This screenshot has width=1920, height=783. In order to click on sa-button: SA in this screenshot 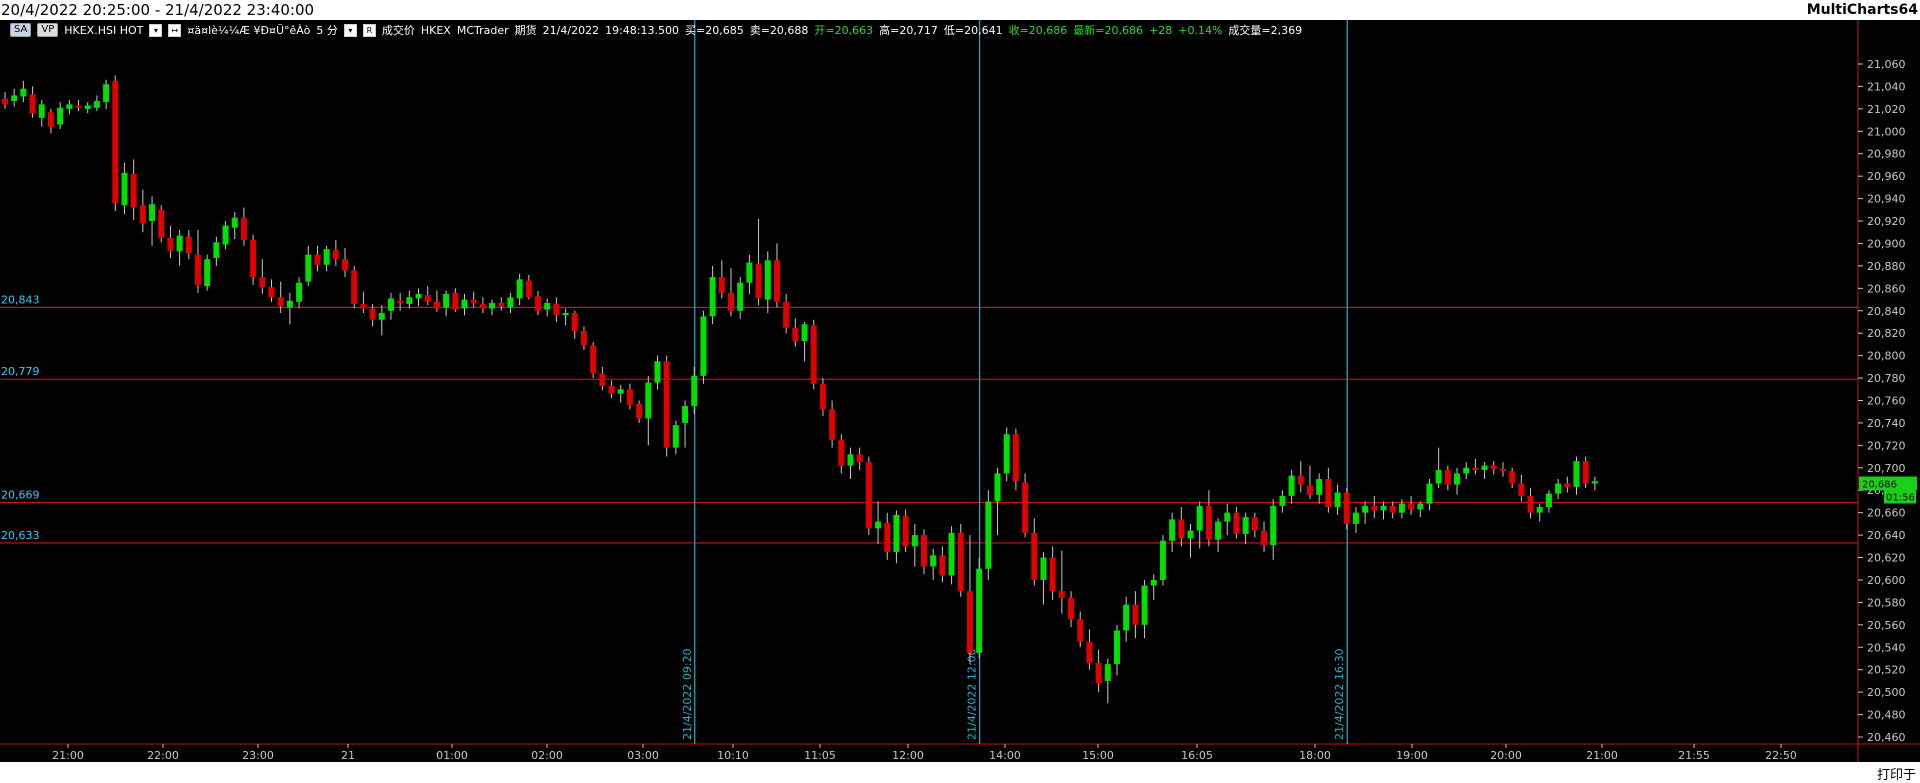, I will do `click(21, 30)`.